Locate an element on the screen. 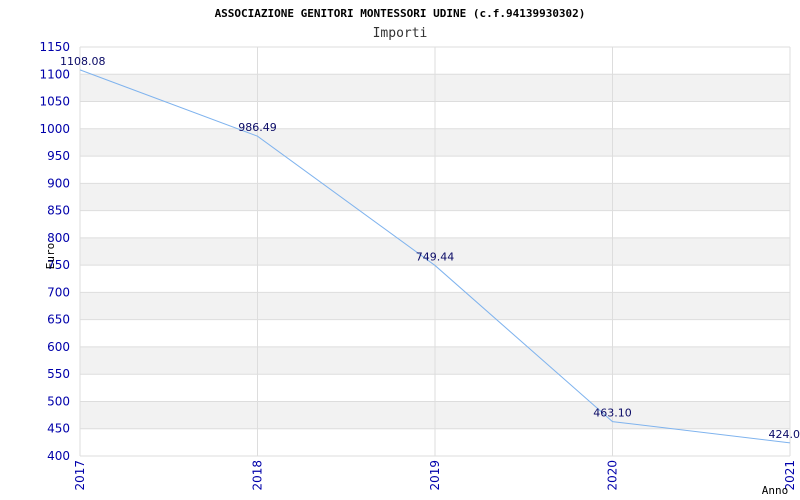  x-tick-label: 2020 is located at coordinates (613, 475).